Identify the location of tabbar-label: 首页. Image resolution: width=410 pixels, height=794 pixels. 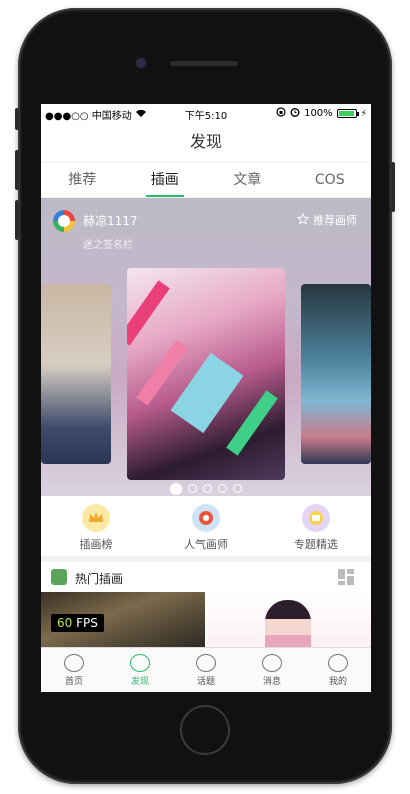
(73, 682).